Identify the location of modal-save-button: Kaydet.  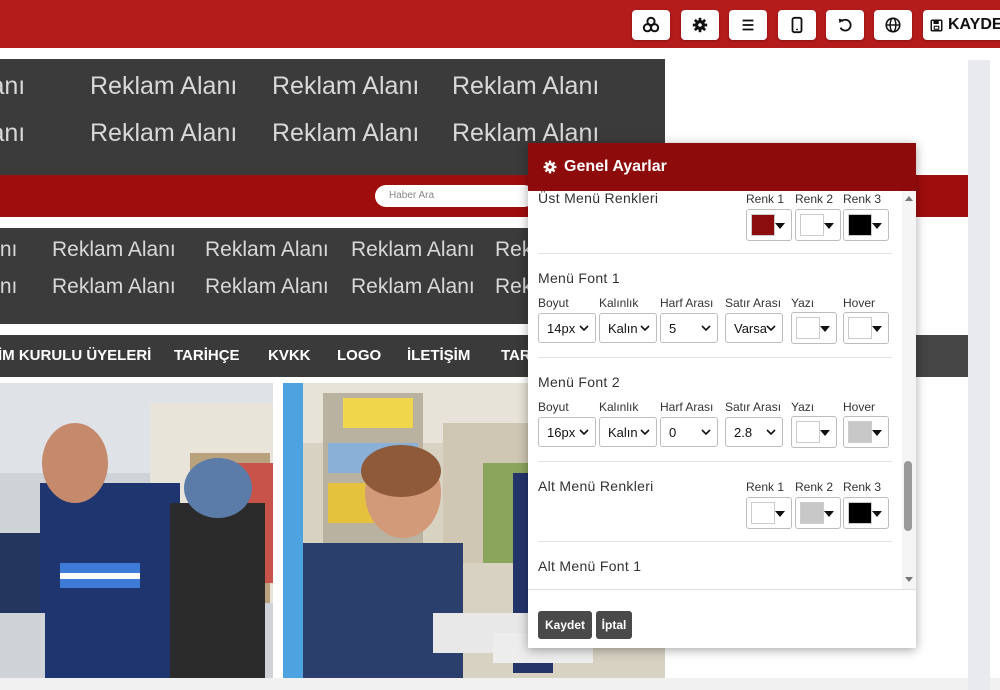
(565, 625).